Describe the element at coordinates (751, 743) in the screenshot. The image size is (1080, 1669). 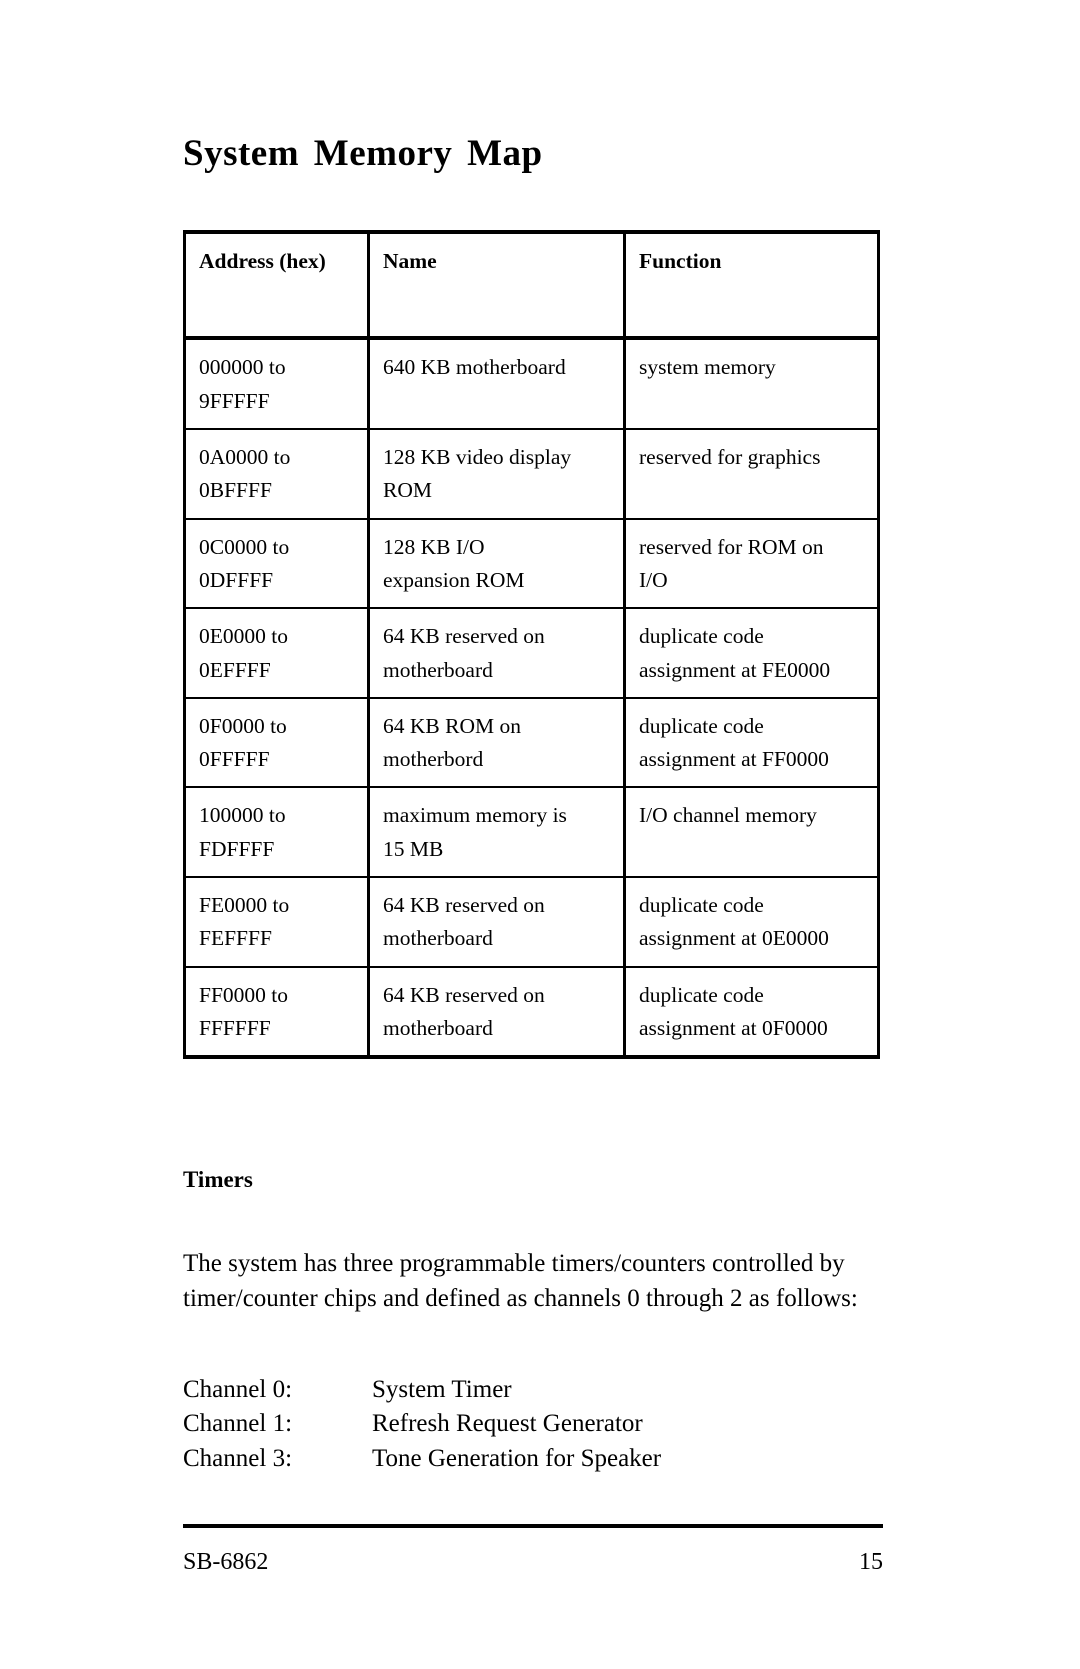
I see `cell-function: duplicate code assignment at FF0000` at that location.